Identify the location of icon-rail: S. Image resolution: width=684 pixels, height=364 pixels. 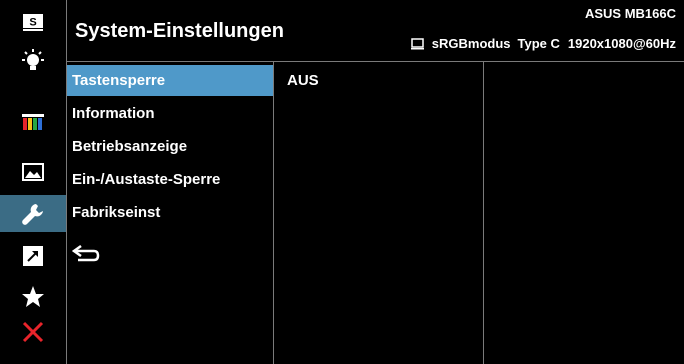
(33, 182).